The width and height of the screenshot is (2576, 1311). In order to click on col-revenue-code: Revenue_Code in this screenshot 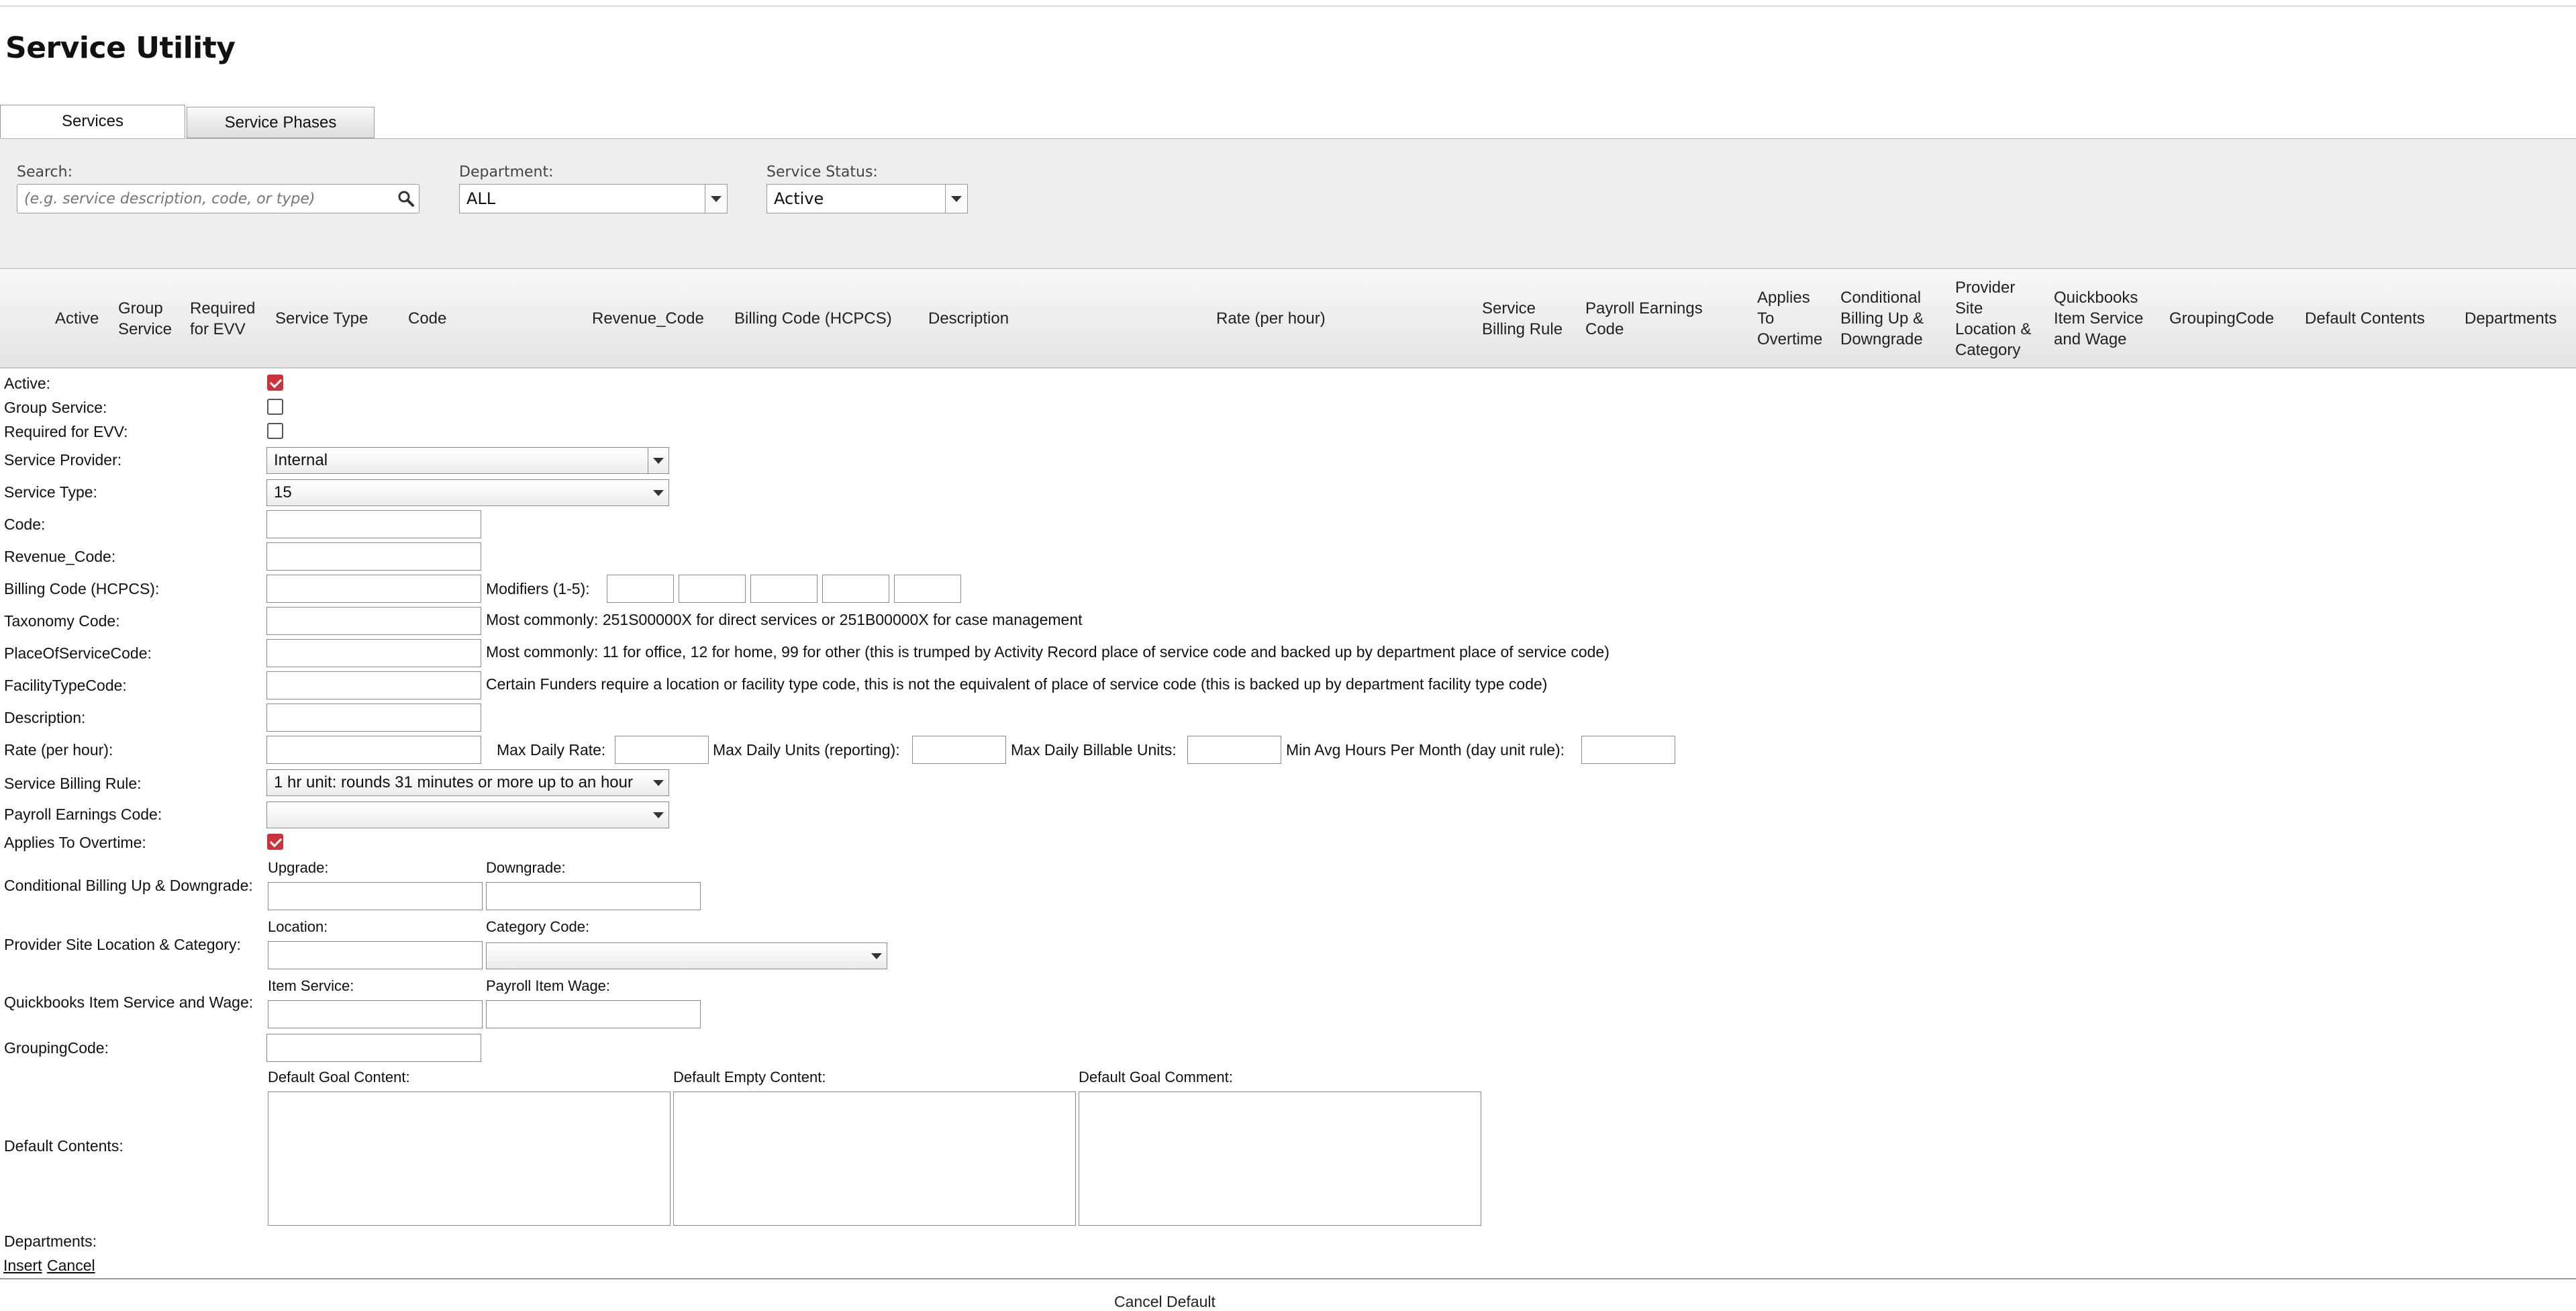, I will do `click(656, 318)`.